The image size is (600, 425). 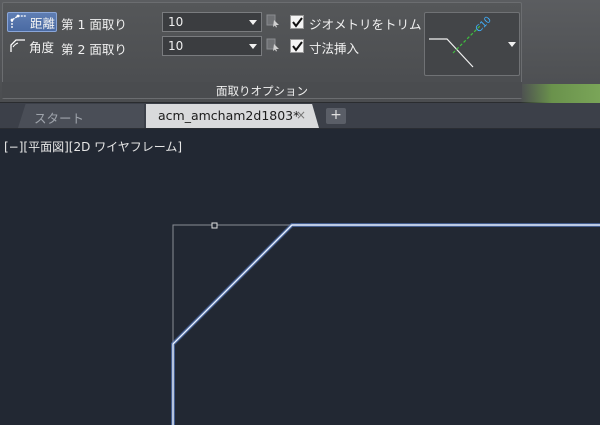 I want to click on angle-mode-button: 角度, so click(x=32, y=46).